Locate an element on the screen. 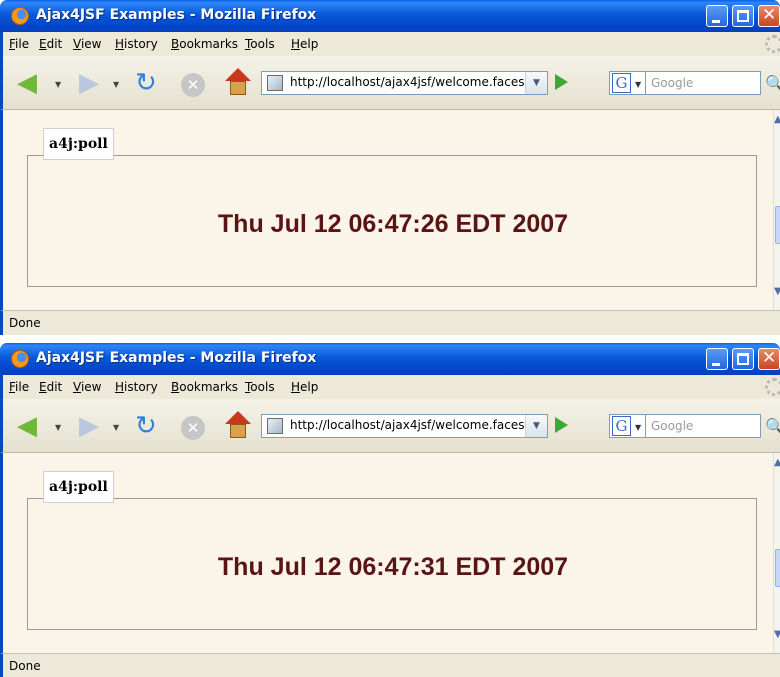 This screenshot has height=677, width=780. server-time: Thu Jul 12 06:47:26 EDT 2007 is located at coordinates (393, 224).